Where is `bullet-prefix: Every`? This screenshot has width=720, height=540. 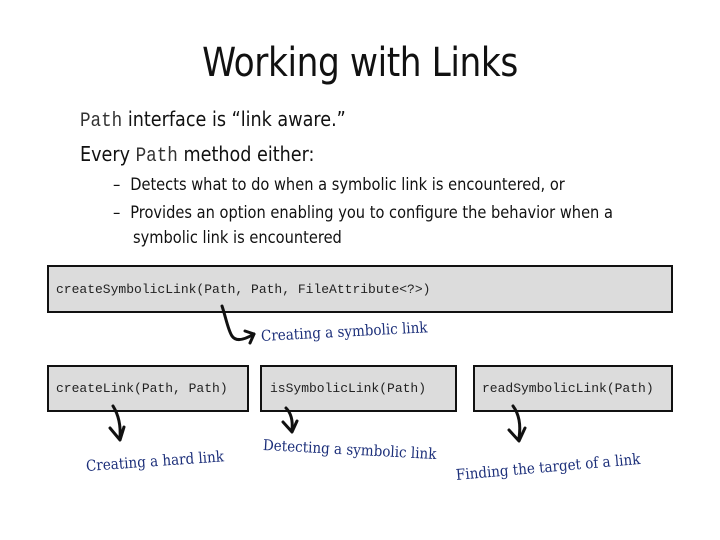
bullet-prefix: Every is located at coordinates (108, 154).